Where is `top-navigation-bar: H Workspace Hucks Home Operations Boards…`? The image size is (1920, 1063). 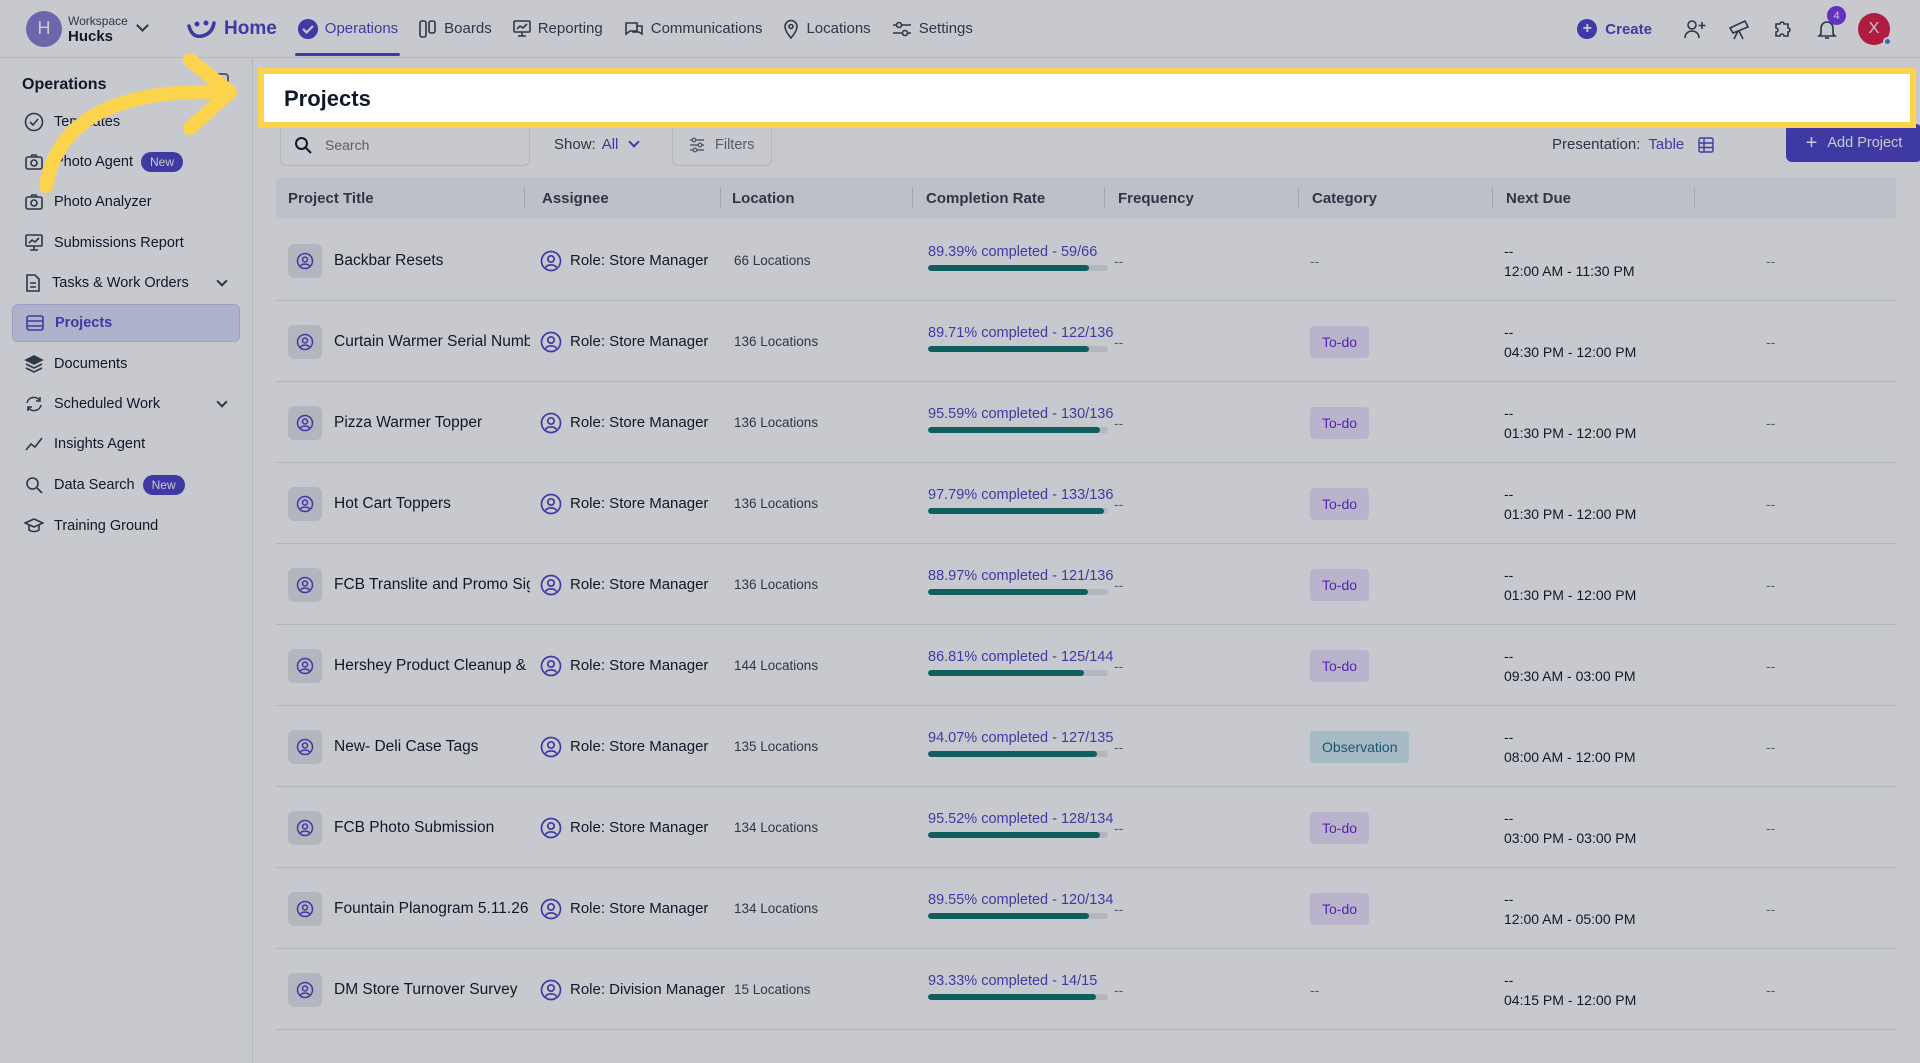 top-navigation-bar: H Workspace Hucks Home Operations Boards… is located at coordinates (960, 29).